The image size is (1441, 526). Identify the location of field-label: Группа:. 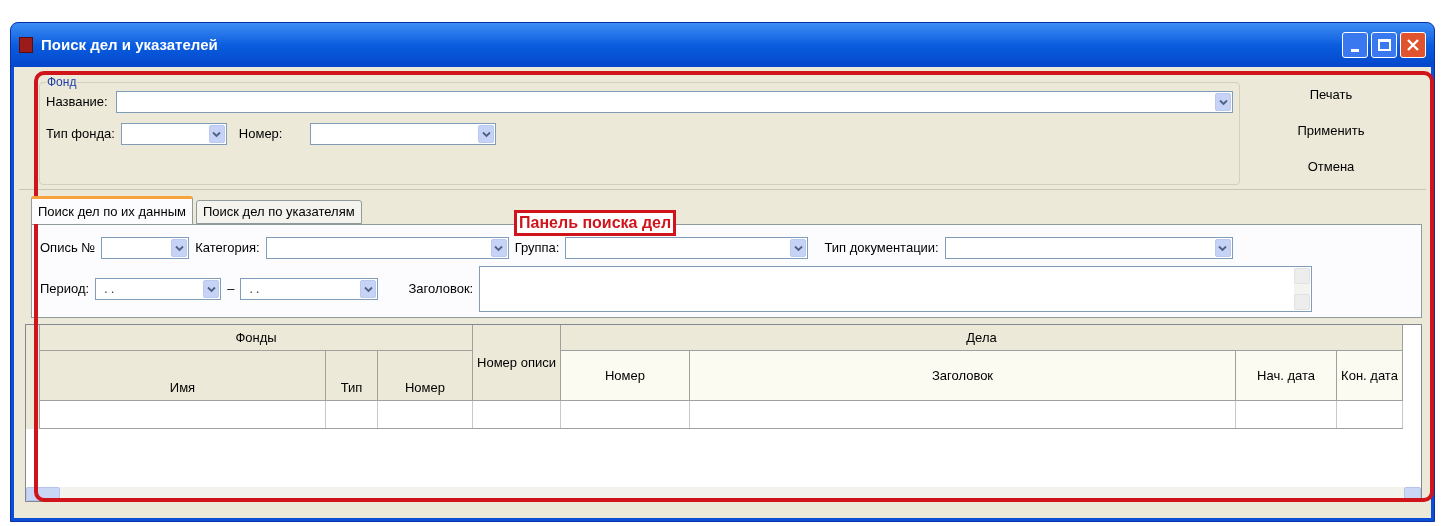
(537, 248).